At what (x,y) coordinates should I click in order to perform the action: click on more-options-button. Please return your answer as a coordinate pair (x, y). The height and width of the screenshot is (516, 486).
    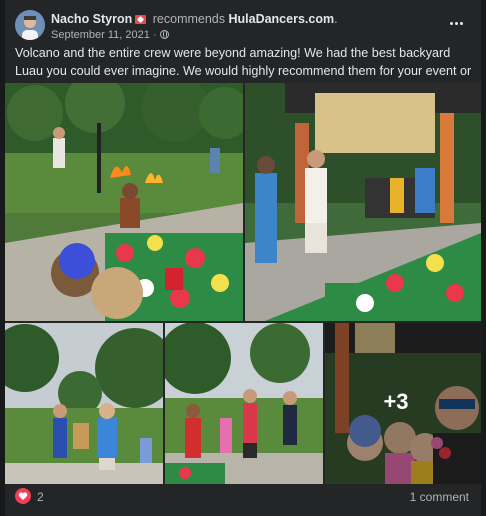
    Looking at the image, I should click on (456, 23).